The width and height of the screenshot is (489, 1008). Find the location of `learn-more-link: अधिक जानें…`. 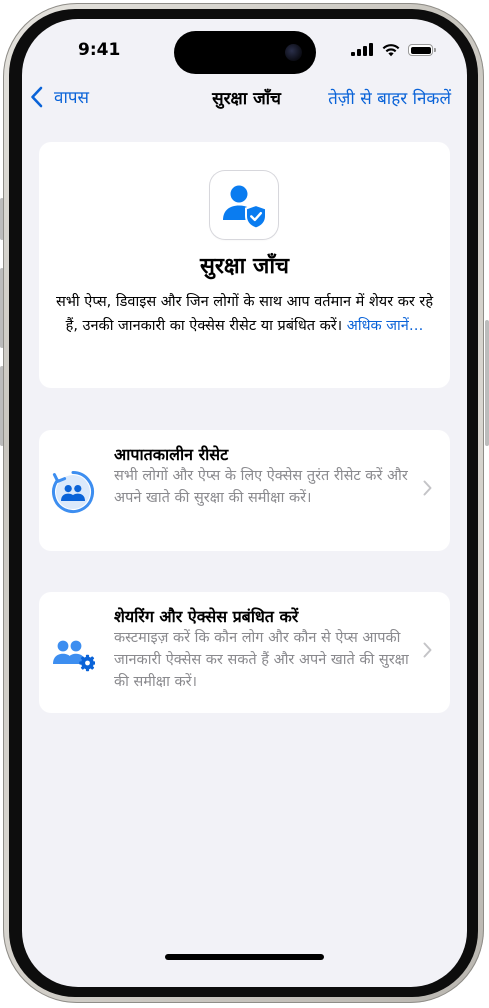

learn-more-link: अधिक जानें… is located at coordinates (385, 326).